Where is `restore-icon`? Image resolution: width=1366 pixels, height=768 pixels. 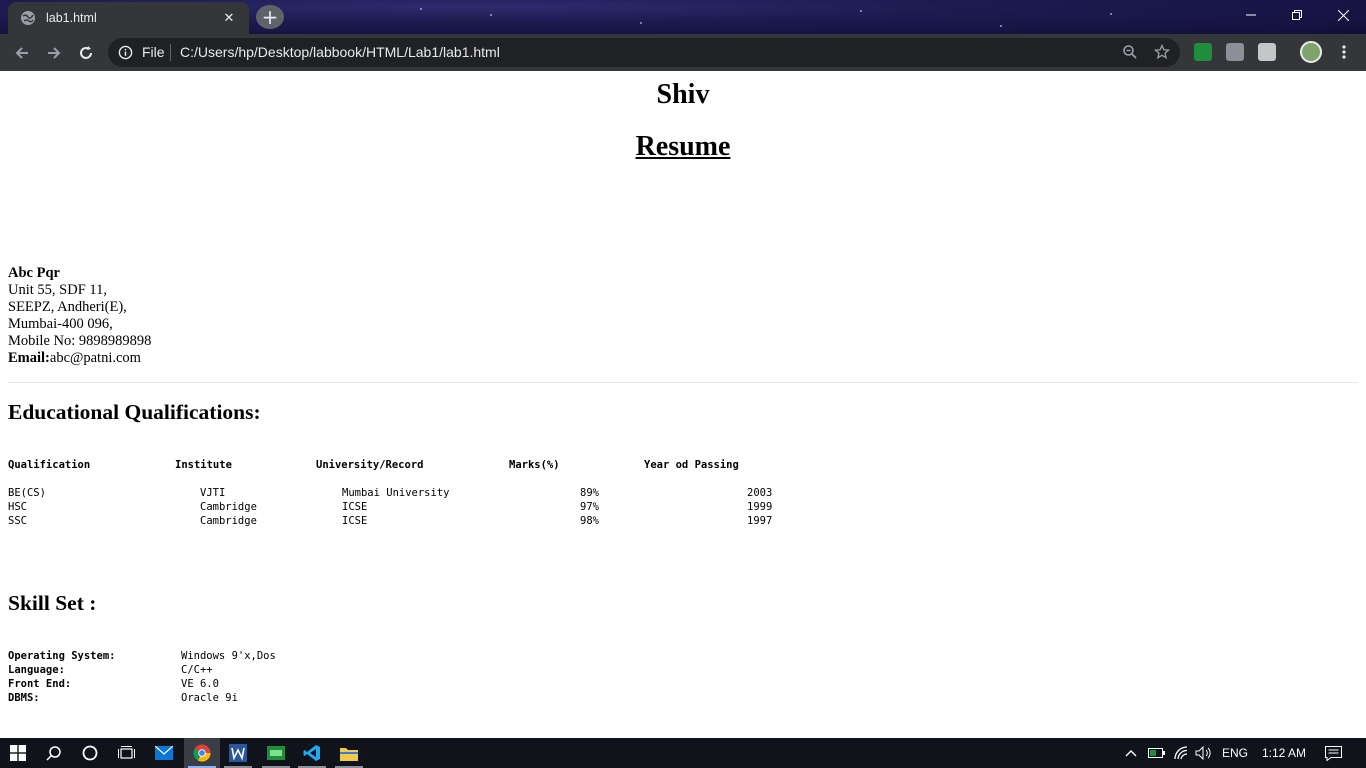 restore-icon is located at coordinates (1297, 15).